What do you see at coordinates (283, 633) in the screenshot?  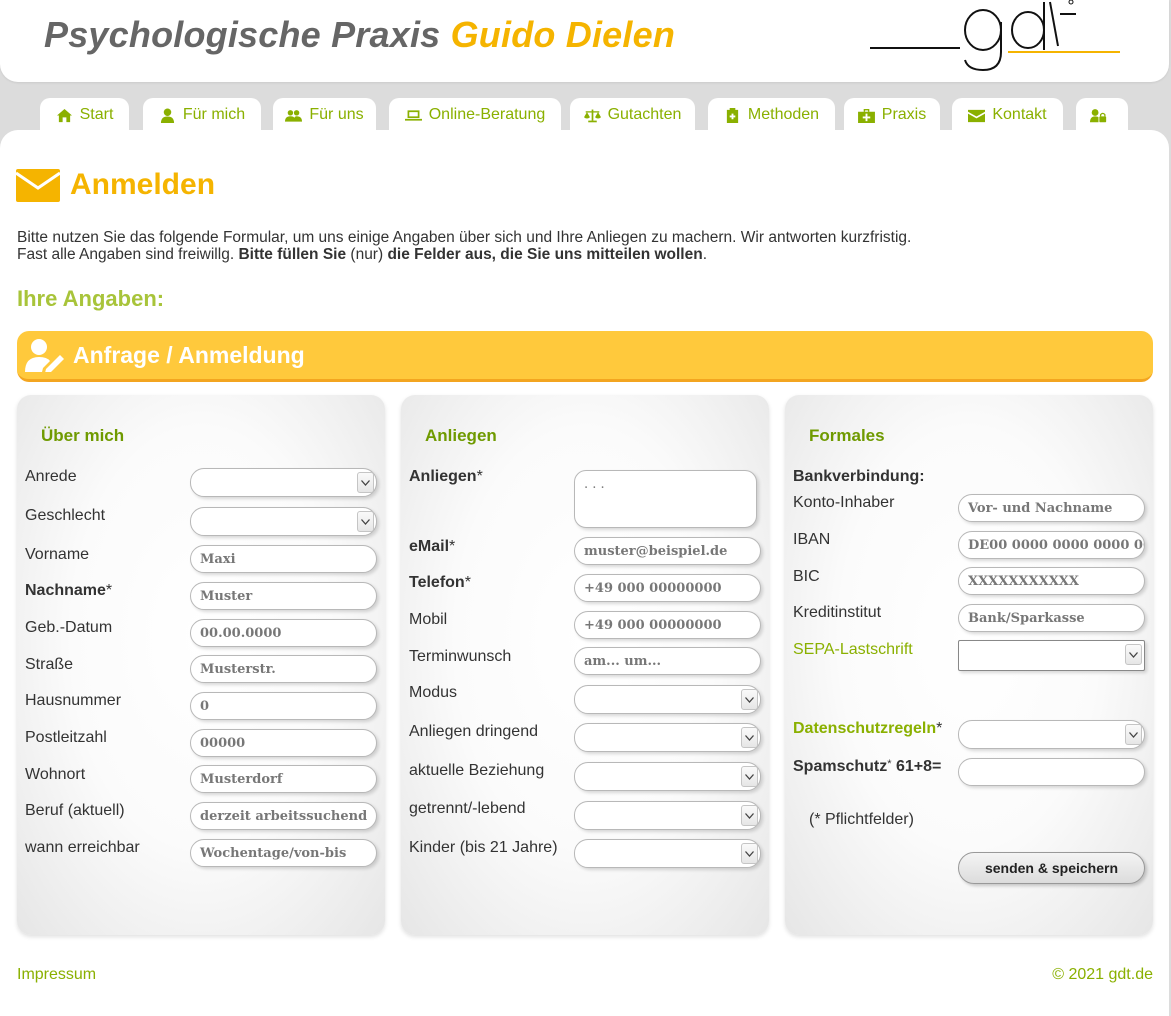 I see `geburtsdatum-input: 00.00.0000` at bounding box center [283, 633].